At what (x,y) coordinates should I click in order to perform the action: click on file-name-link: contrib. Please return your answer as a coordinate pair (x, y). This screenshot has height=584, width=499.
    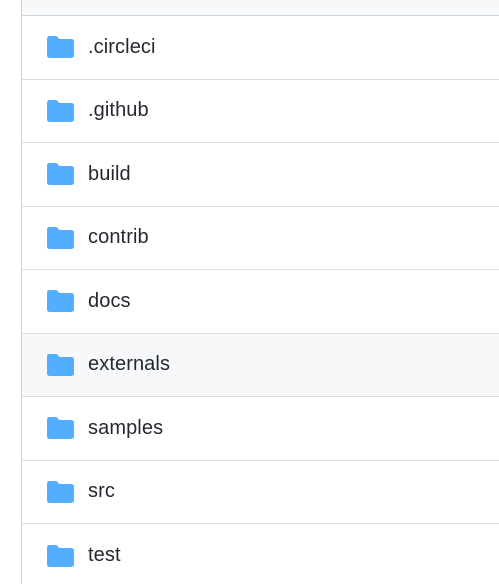
    Looking at the image, I should click on (118, 237).